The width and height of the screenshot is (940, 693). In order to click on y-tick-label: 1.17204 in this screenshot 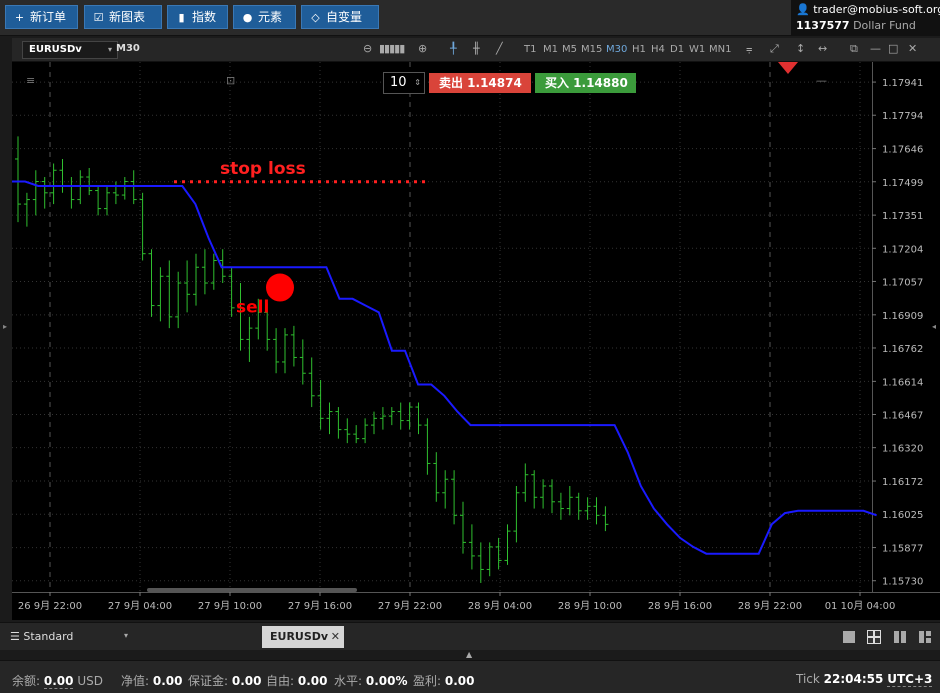, I will do `click(902, 249)`.